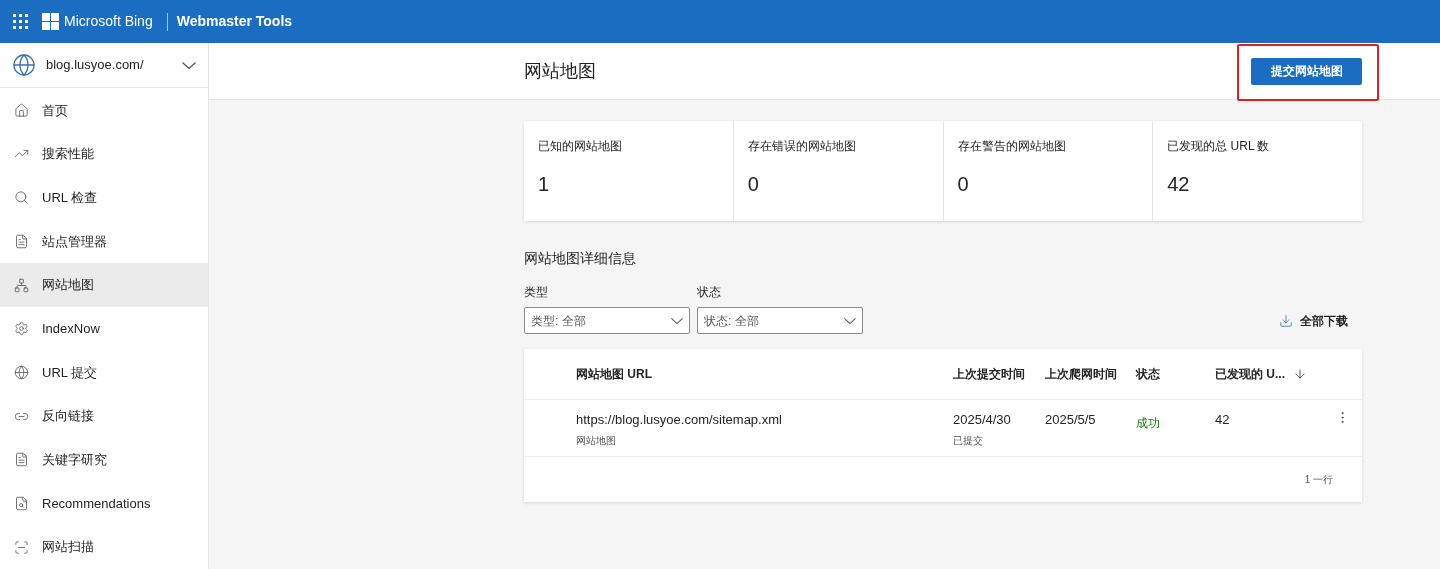  I want to click on scan-icon, so click(21, 547).